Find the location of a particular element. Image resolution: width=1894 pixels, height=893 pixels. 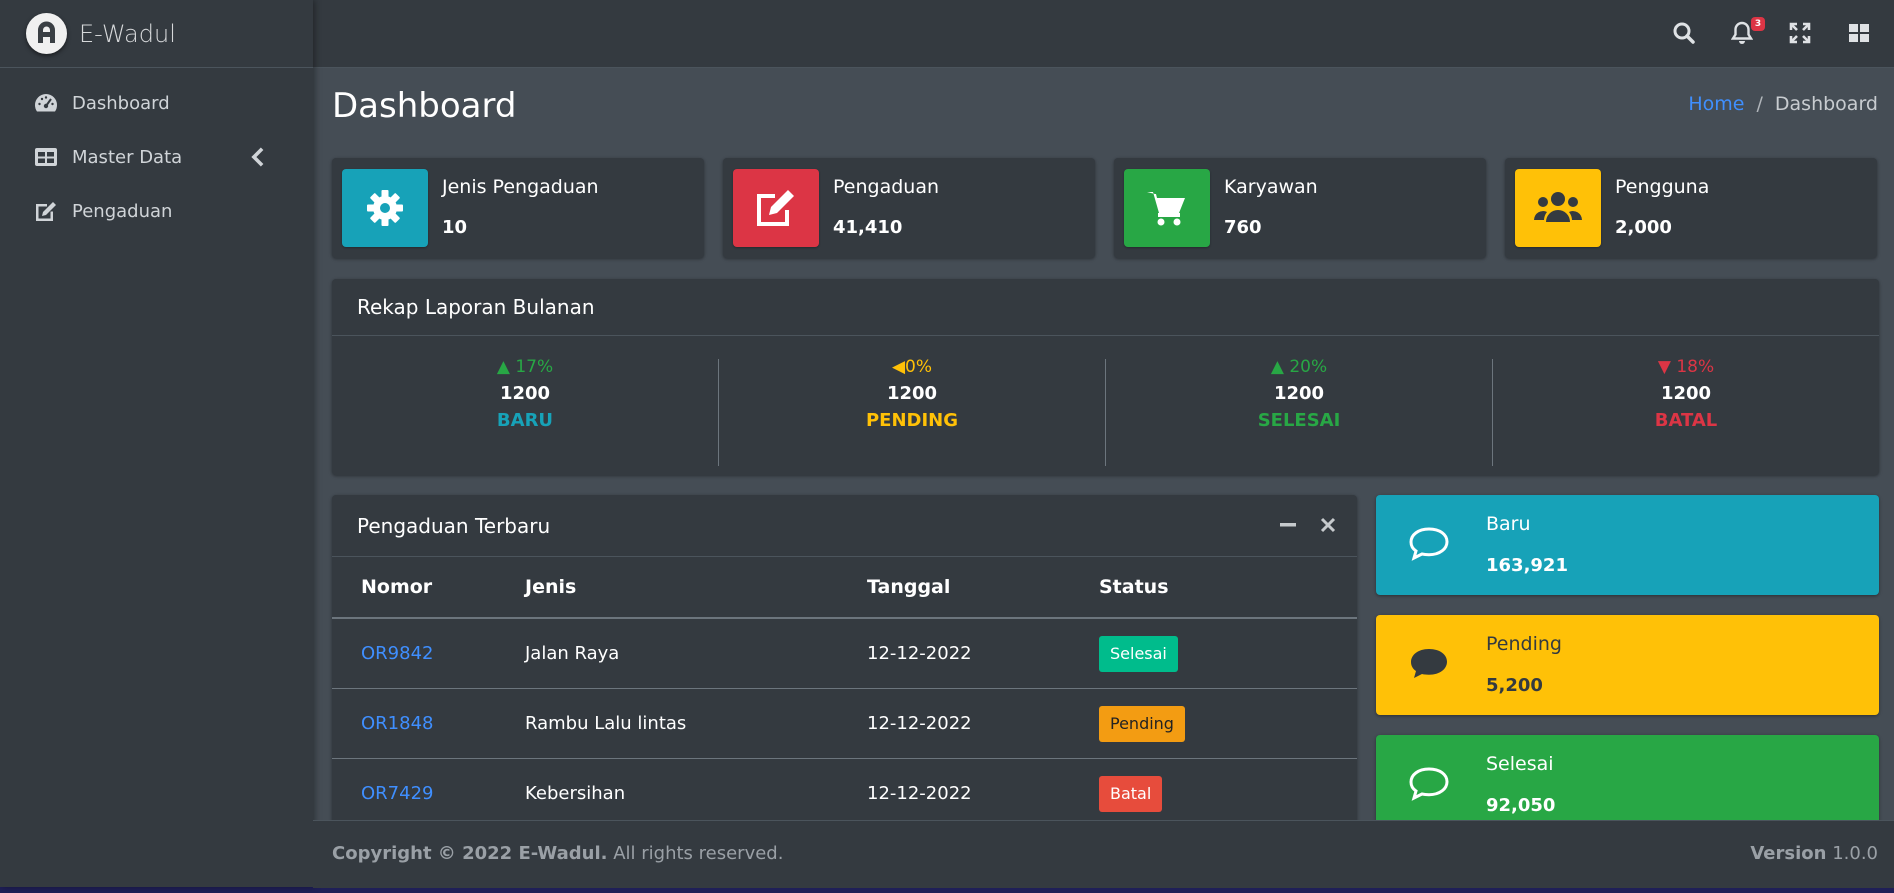

sidebar-item-label: Pengaduan is located at coordinates (122, 211).